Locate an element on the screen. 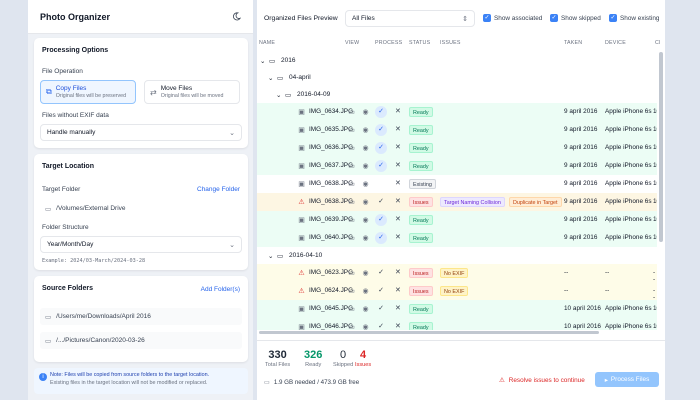 This screenshot has width=700, height=400. show-existing-toggle: ✓ Show existing is located at coordinates (634, 18).